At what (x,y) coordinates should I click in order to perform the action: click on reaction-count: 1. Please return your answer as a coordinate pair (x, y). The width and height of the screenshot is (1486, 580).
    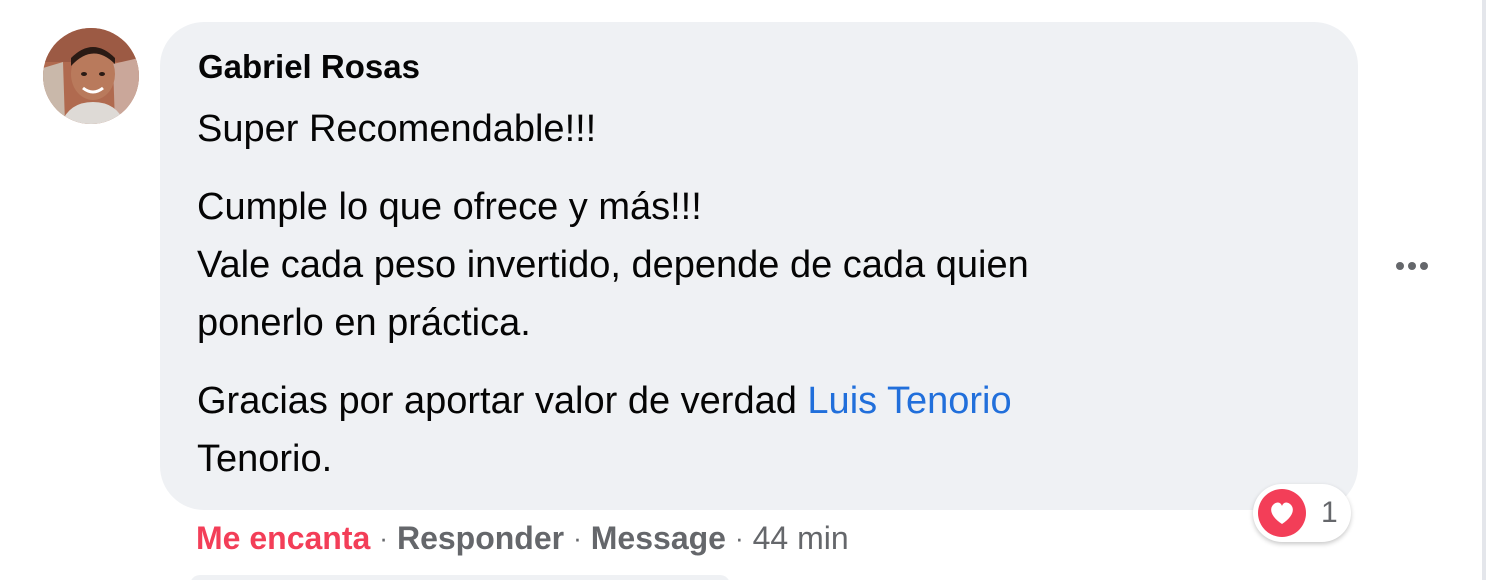
    Looking at the image, I should click on (1329, 512).